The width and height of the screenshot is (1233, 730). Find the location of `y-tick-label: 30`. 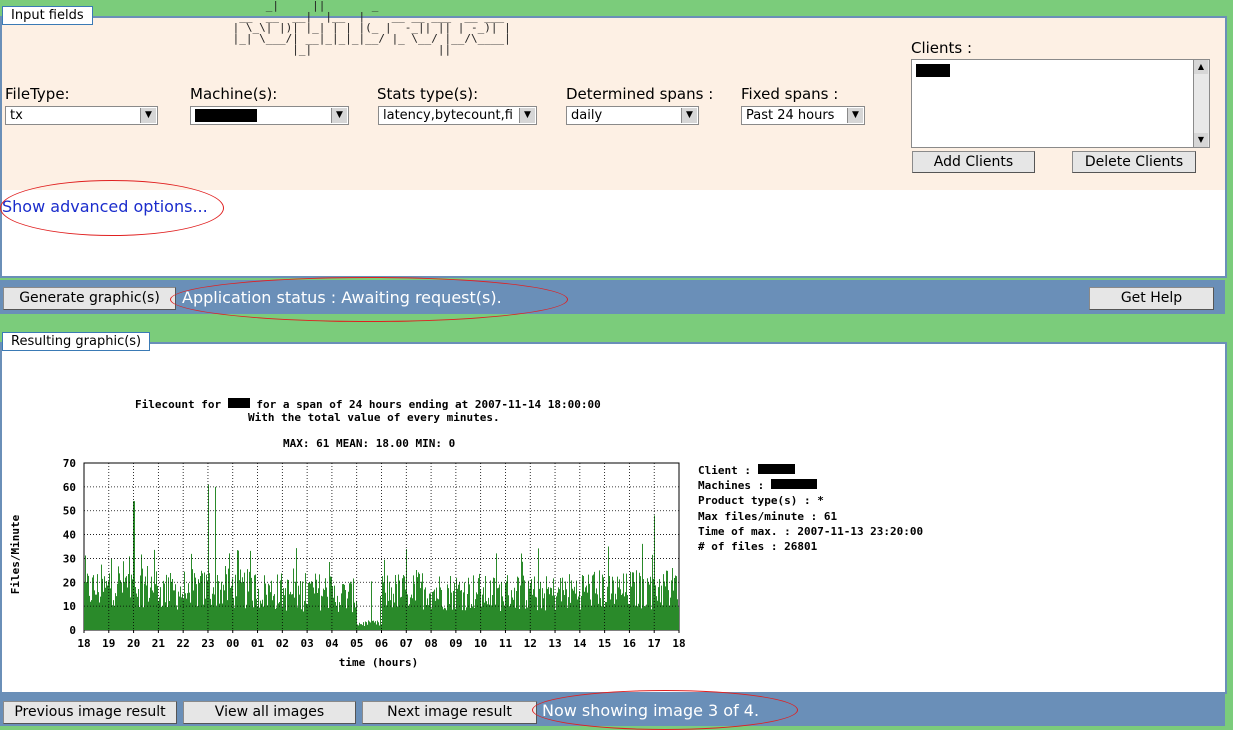

y-tick-label: 30 is located at coordinates (69, 558).